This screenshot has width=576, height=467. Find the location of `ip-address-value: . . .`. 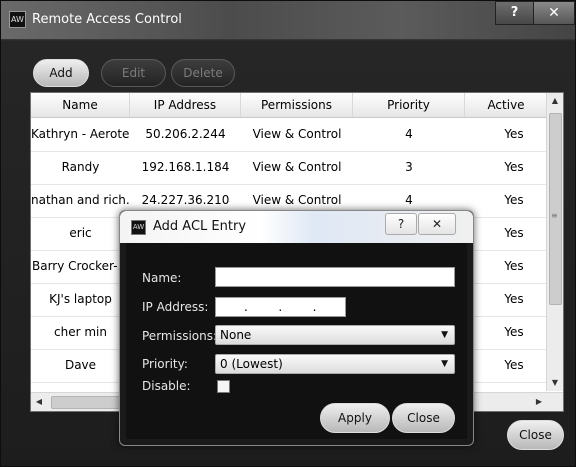

ip-address-value: . . . is located at coordinates (280, 307).